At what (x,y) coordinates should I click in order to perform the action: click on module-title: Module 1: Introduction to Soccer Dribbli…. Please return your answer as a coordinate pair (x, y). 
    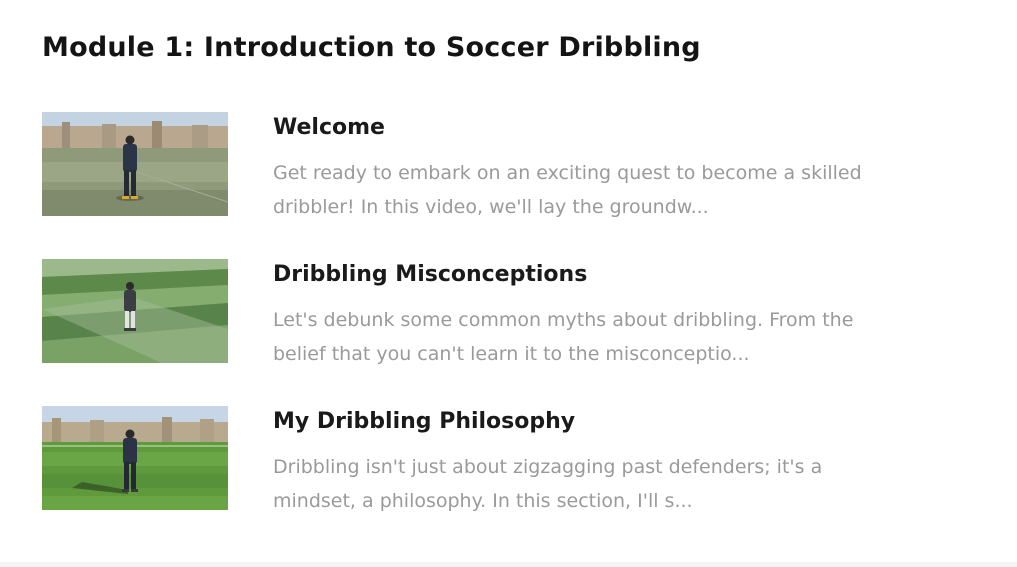
    Looking at the image, I should click on (371, 47).